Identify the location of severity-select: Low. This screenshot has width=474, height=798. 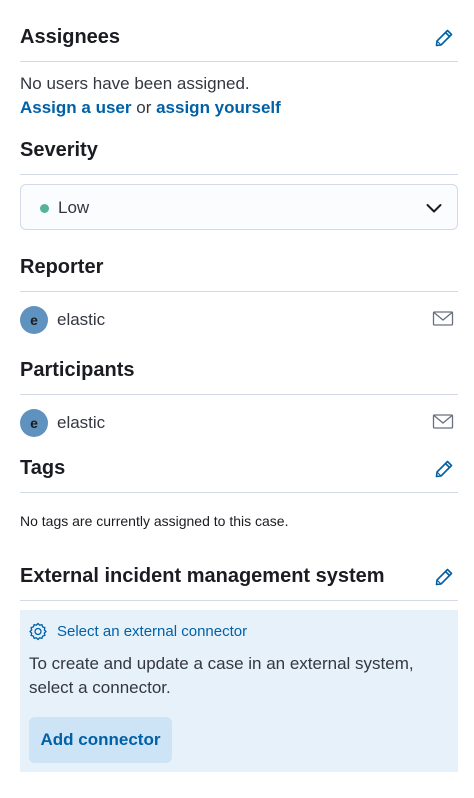
(239, 207).